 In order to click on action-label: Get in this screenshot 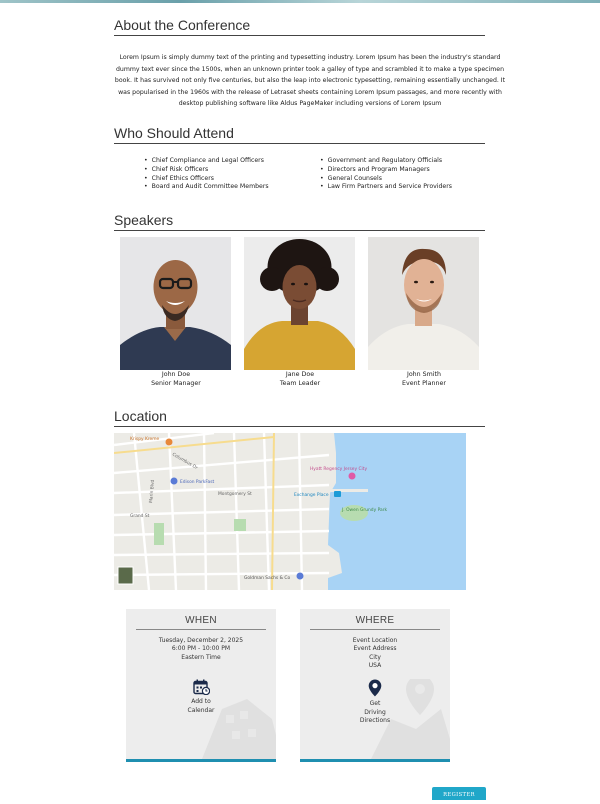, I will do `click(375, 704)`.